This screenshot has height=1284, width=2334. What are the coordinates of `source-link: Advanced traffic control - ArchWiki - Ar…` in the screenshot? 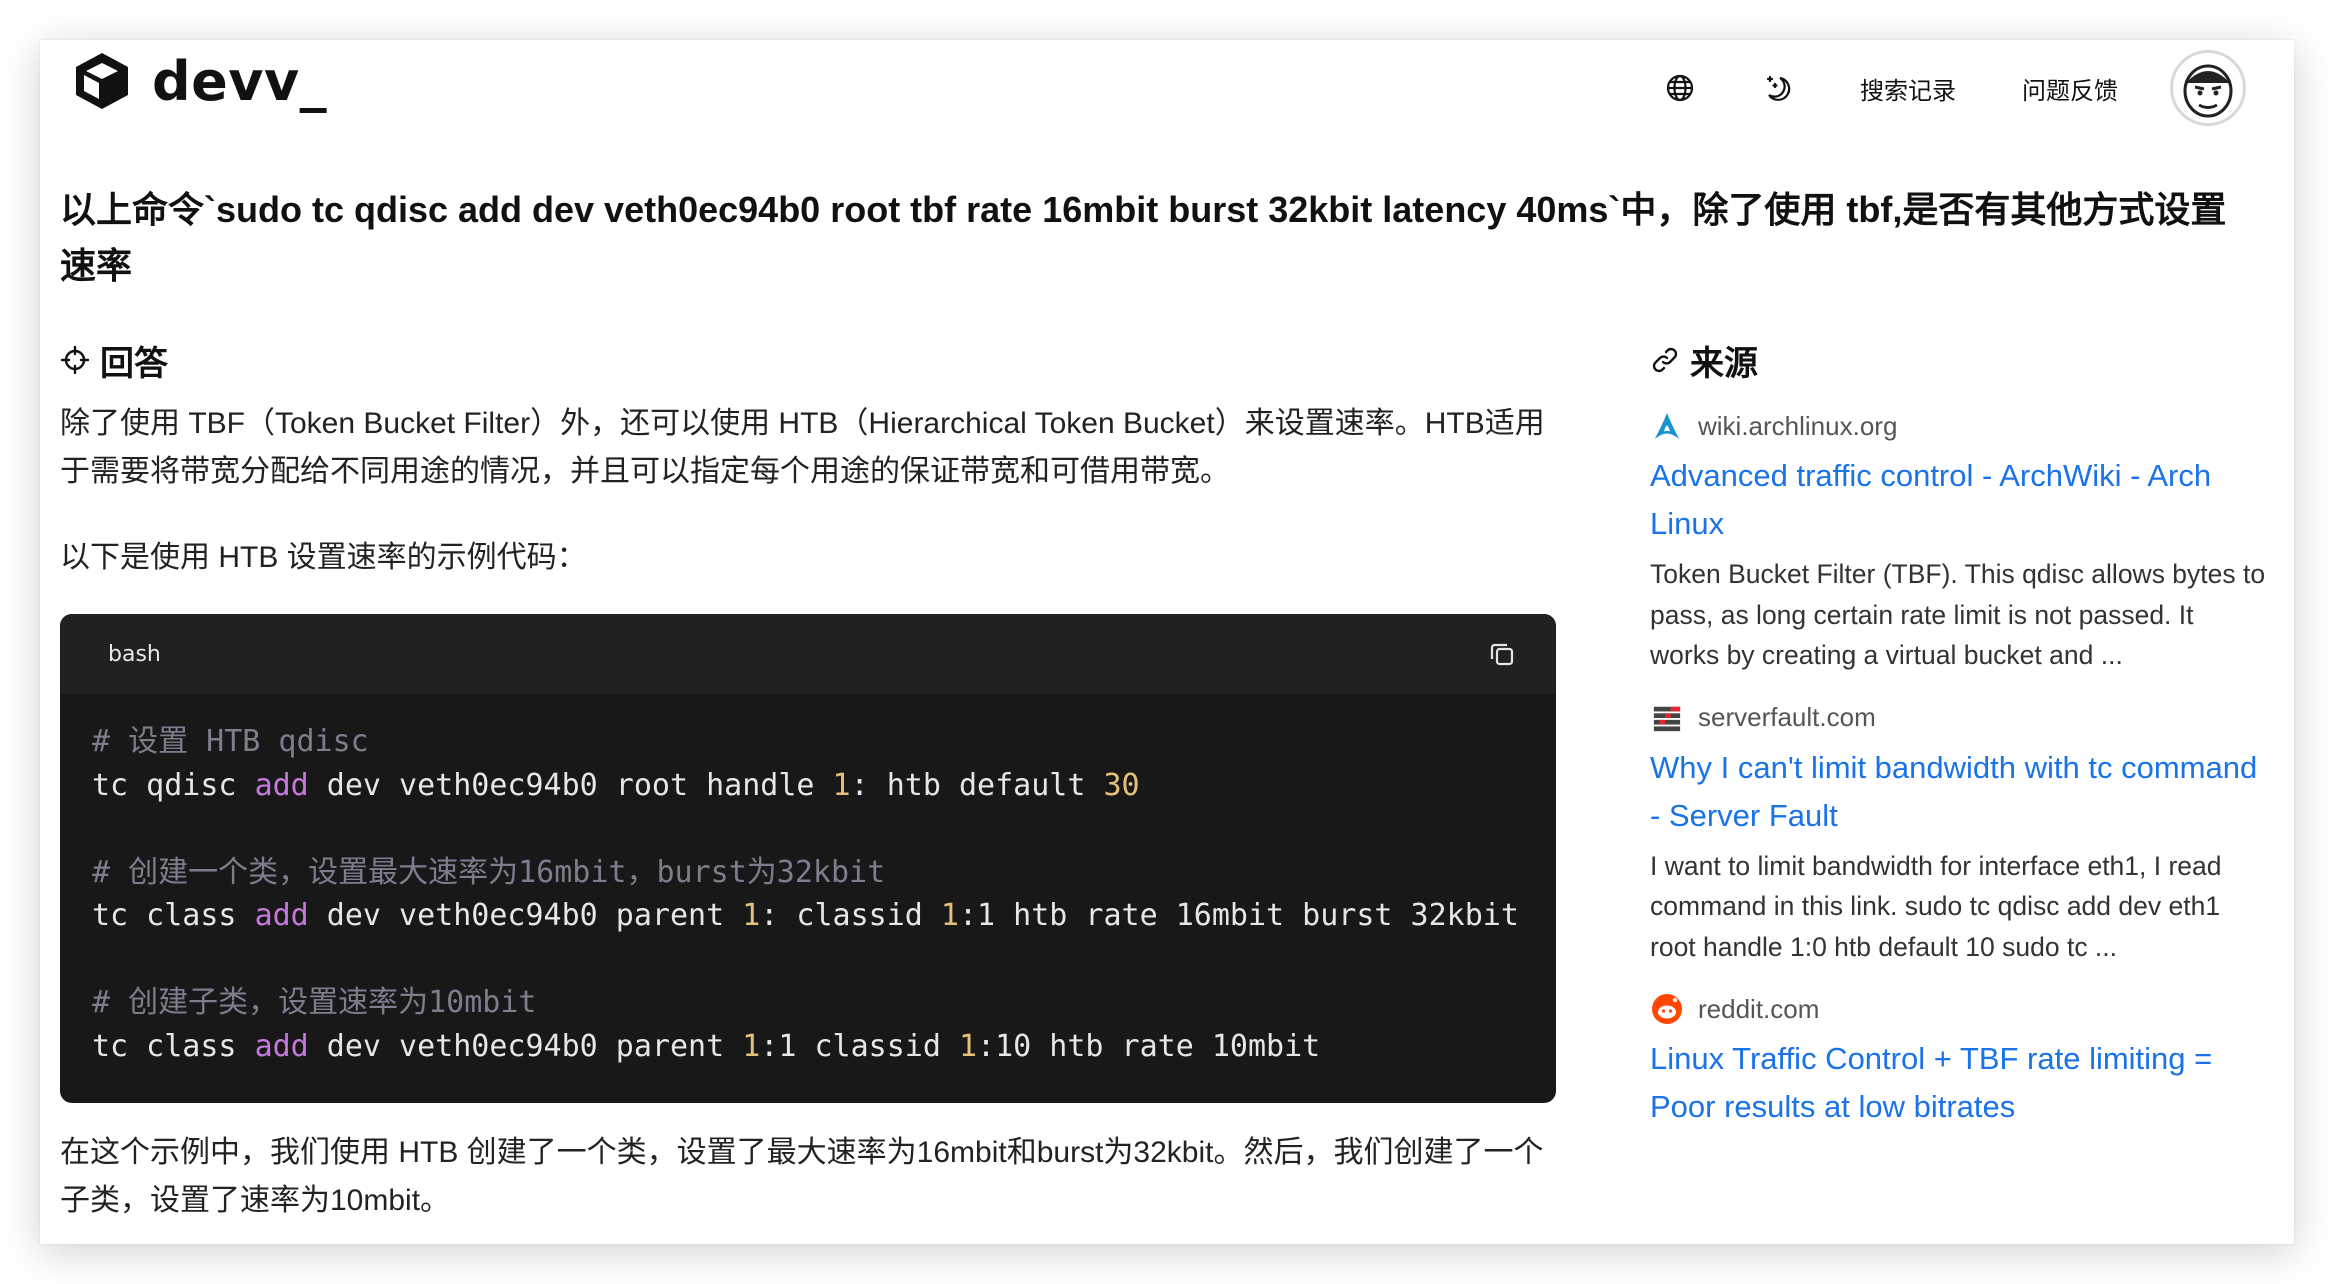 It's located at (1960, 500).